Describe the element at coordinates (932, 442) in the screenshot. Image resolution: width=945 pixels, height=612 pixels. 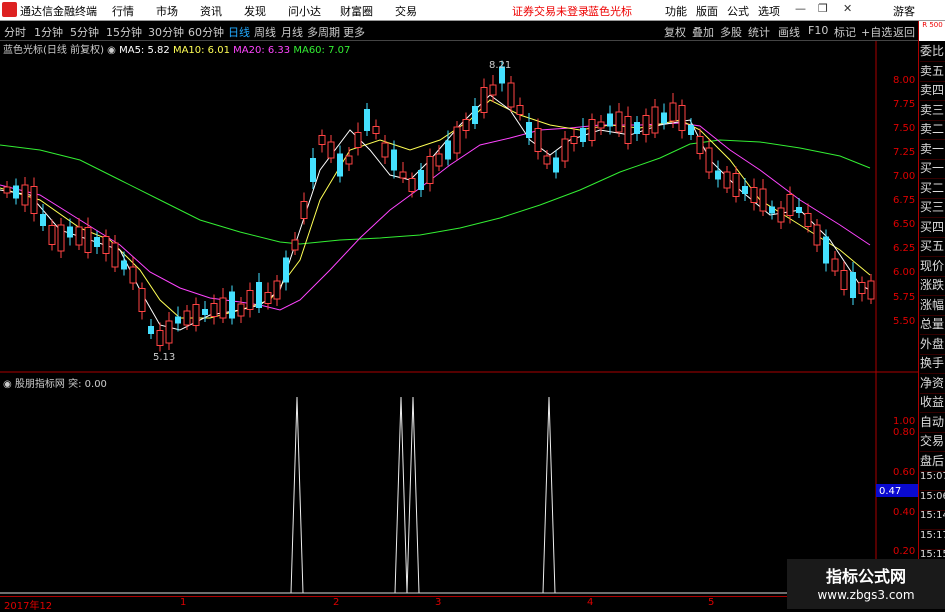
I see `side-panel-item: 交易` at that location.